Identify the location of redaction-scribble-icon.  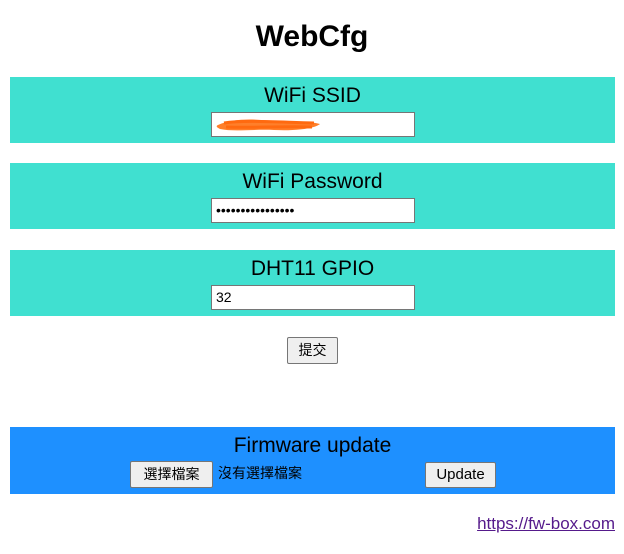
(268, 125).